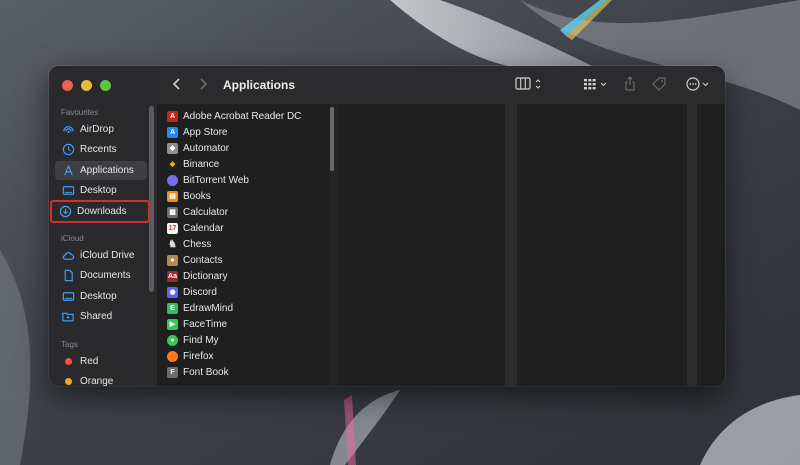 The height and width of the screenshot is (465, 800). I want to click on file-name: Automator, so click(206, 148).